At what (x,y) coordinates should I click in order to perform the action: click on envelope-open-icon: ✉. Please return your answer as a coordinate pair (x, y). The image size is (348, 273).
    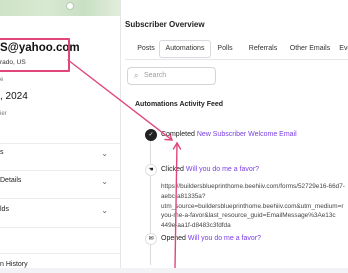
    Looking at the image, I should click on (151, 239).